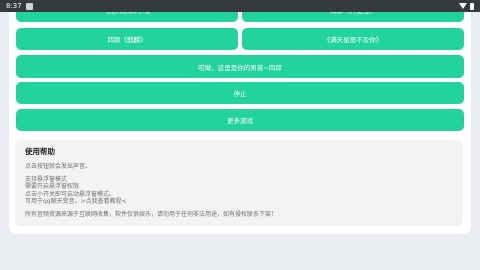 The image size is (480, 270). I want to click on help-line: 支持悬浮窗模式, so click(46, 179).